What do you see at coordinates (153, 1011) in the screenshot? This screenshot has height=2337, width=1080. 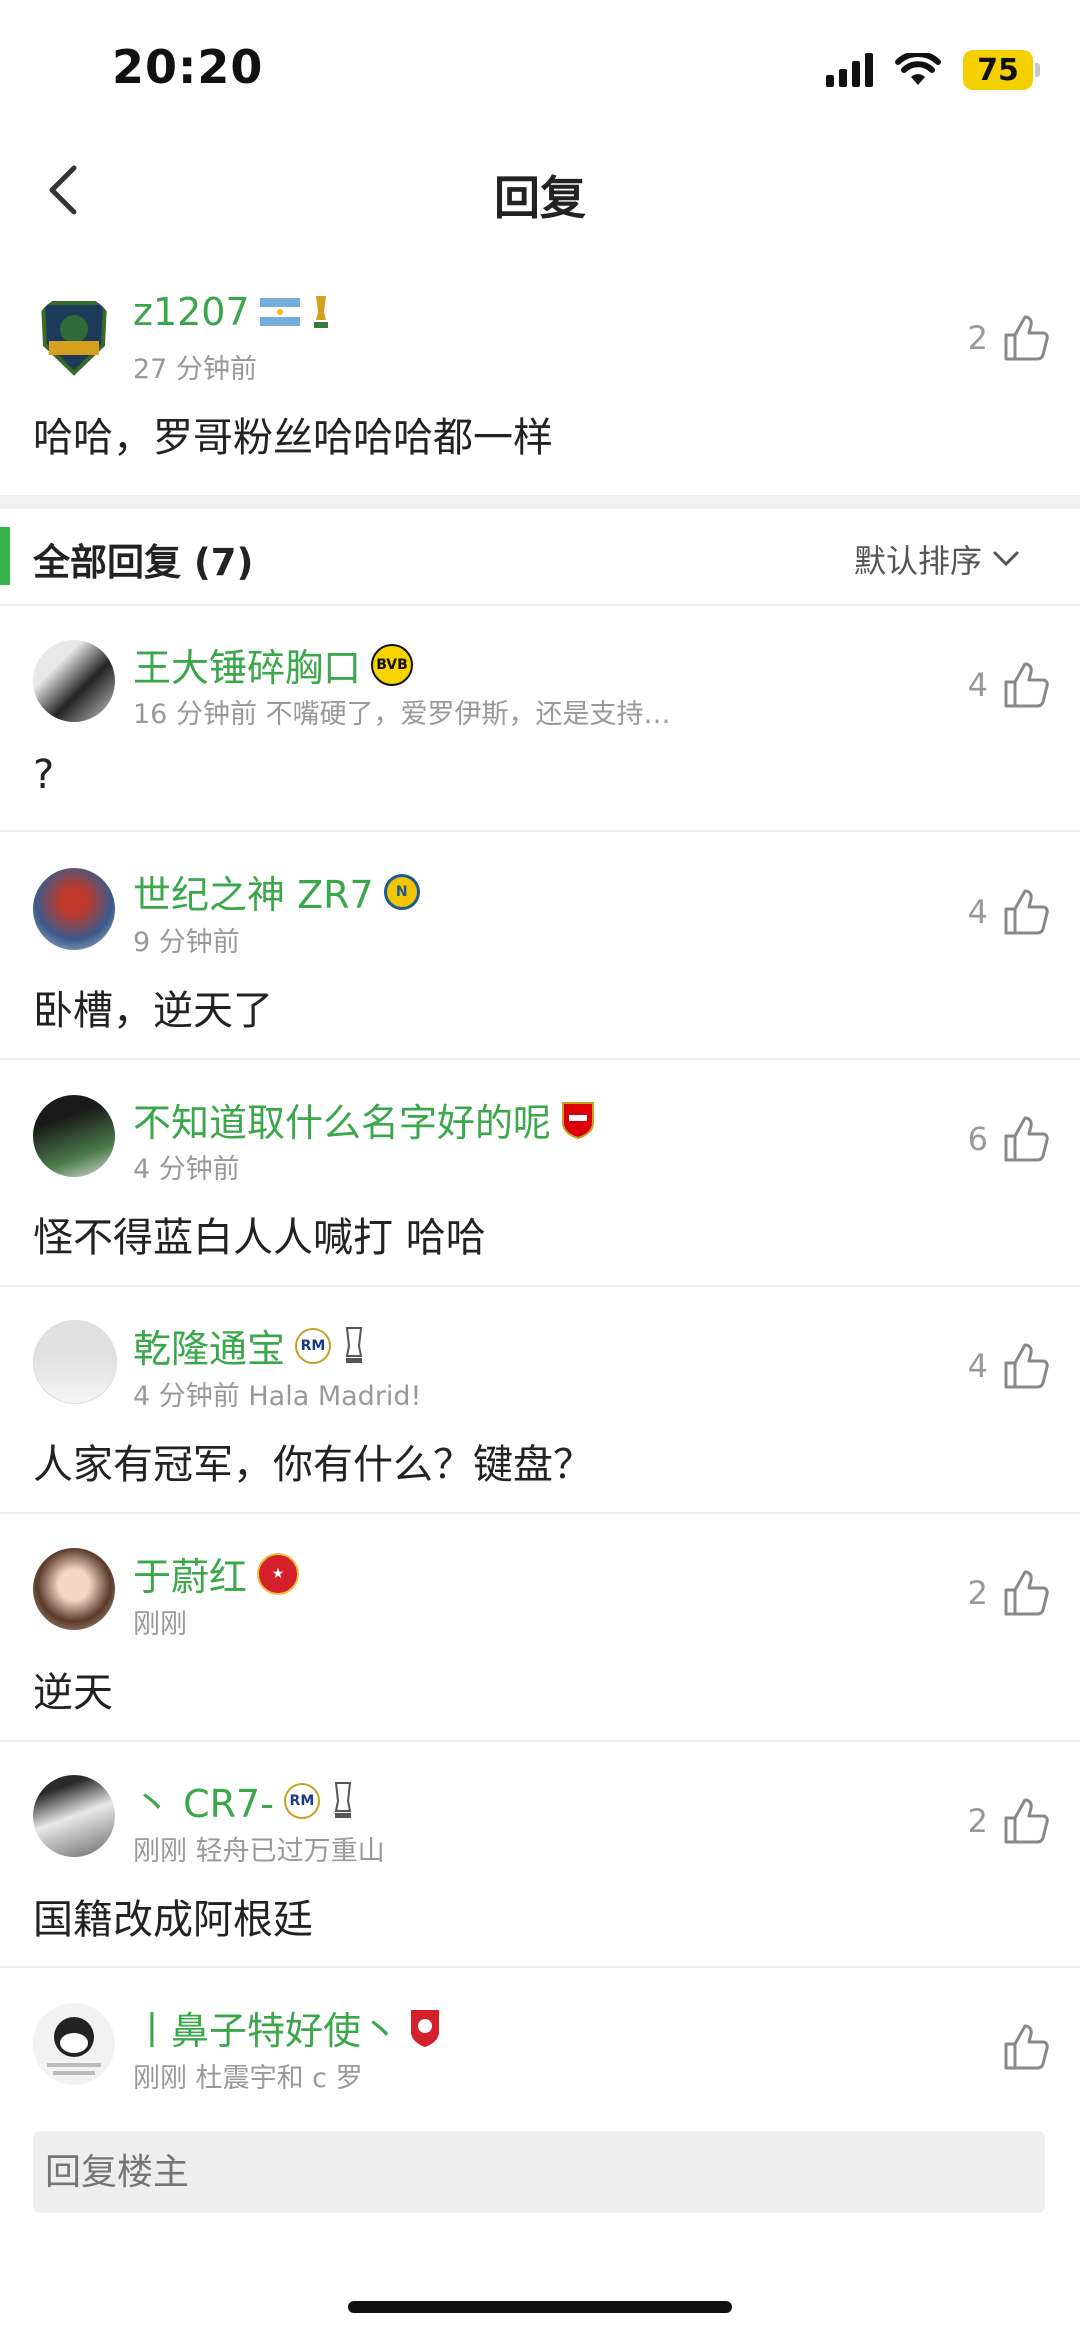 I see `reply-text: 卧槽，逆天了` at bounding box center [153, 1011].